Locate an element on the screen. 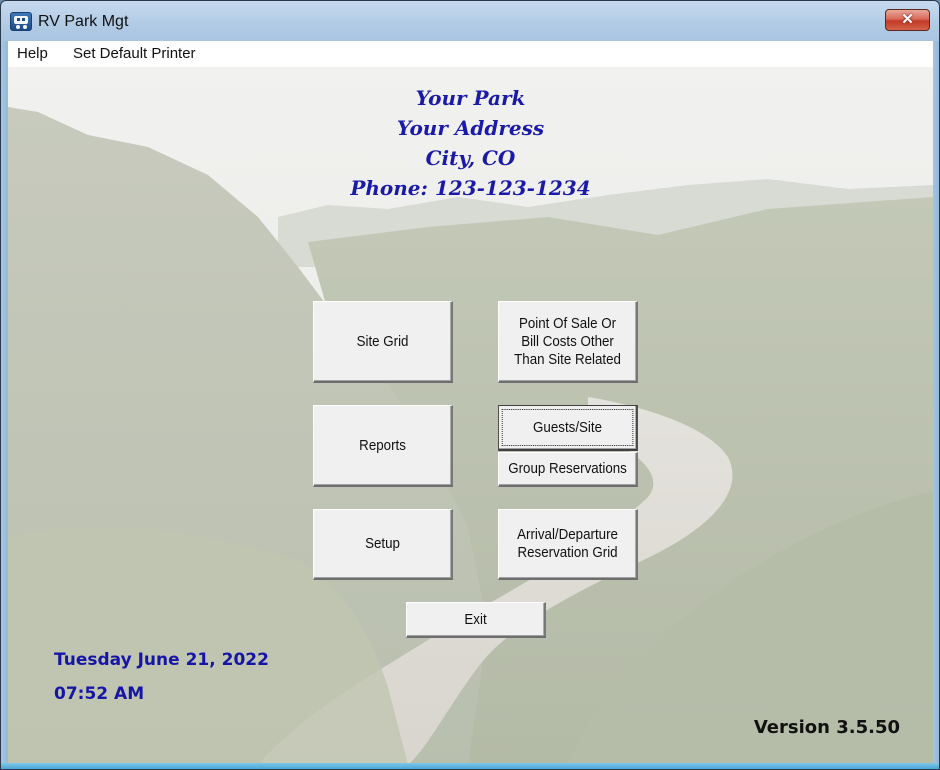  group-reservations-button: Group Reservations is located at coordinates (568, 469).